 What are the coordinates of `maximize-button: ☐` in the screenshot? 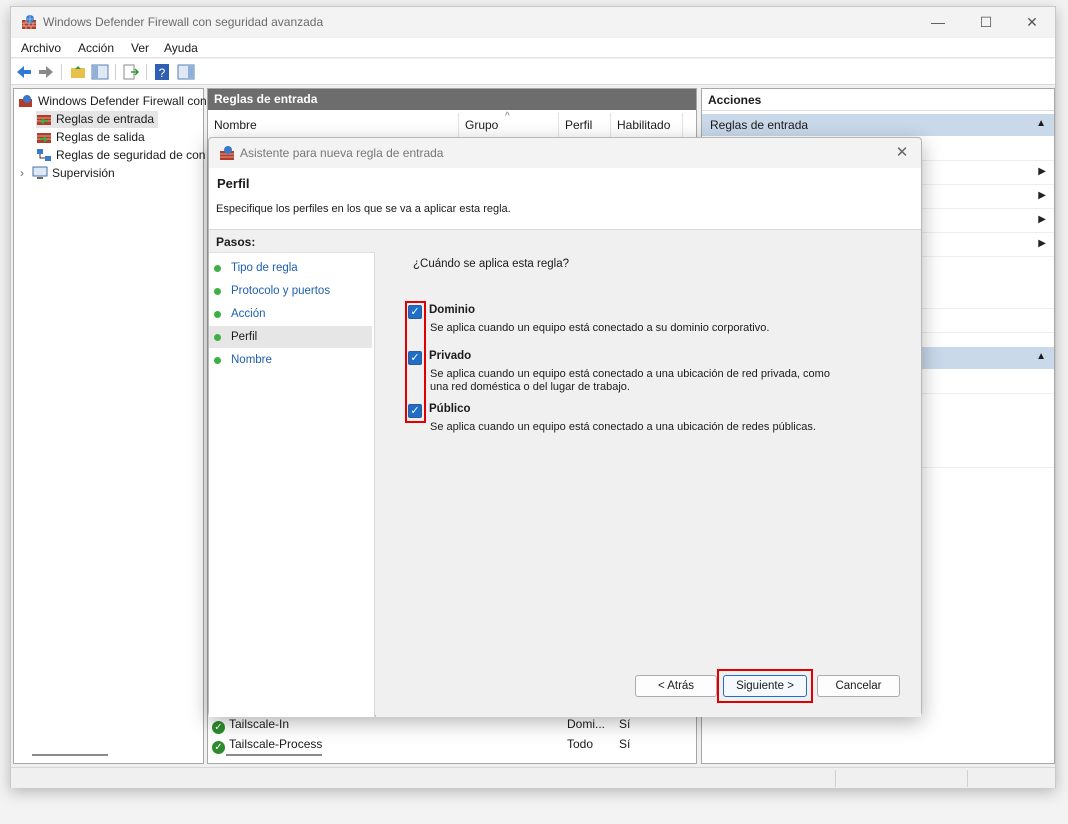 It's located at (986, 22).